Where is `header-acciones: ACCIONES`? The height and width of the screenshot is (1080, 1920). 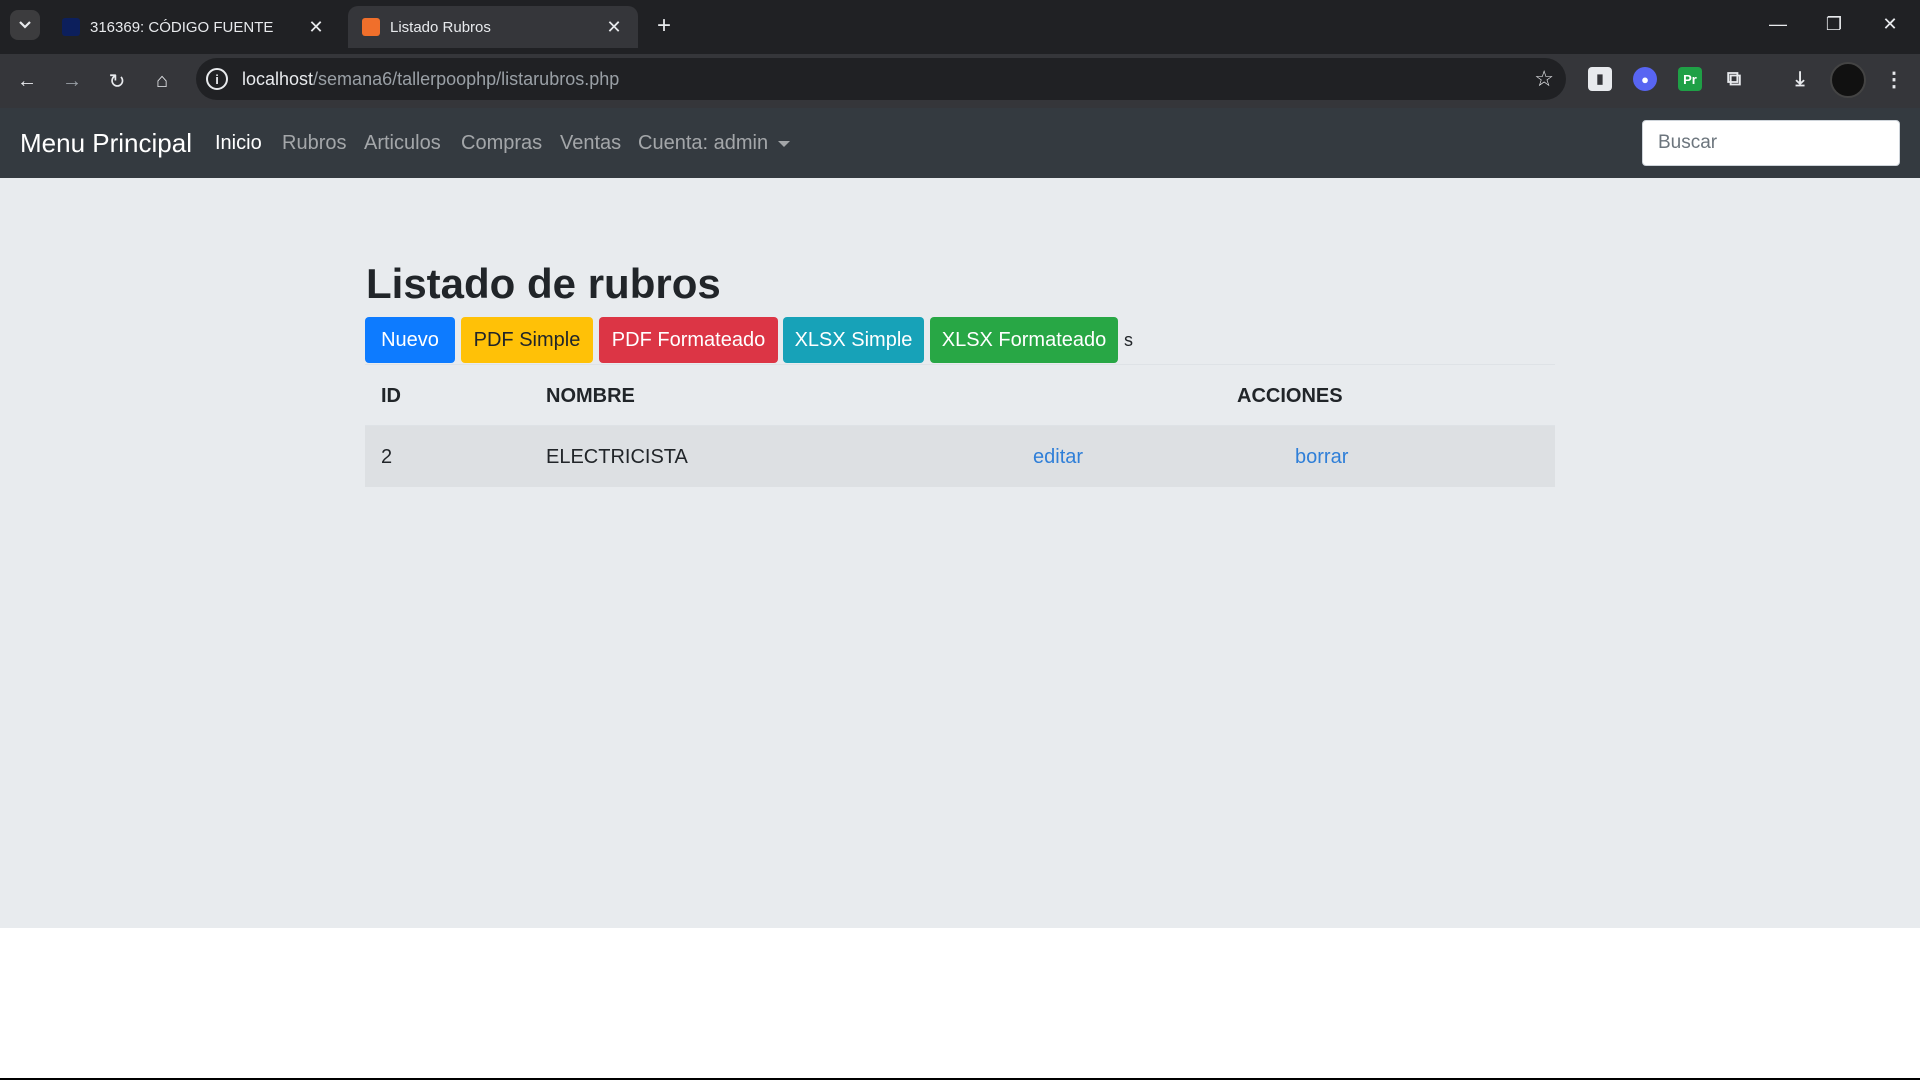
header-acciones: ACCIONES is located at coordinates (1290, 396).